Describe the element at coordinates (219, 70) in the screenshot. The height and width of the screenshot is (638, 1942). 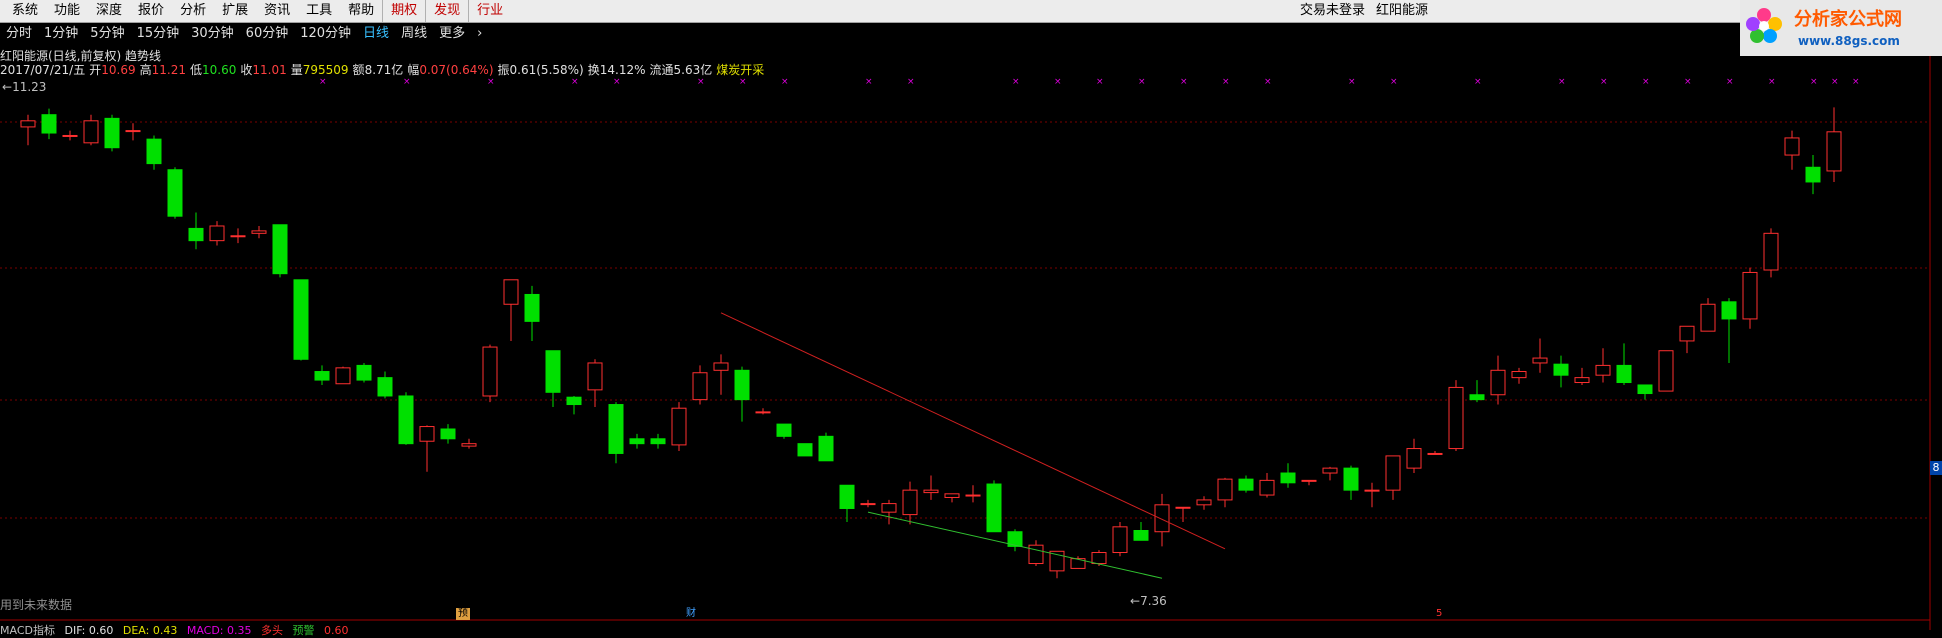
I see `low-value: 10.60` at that location.